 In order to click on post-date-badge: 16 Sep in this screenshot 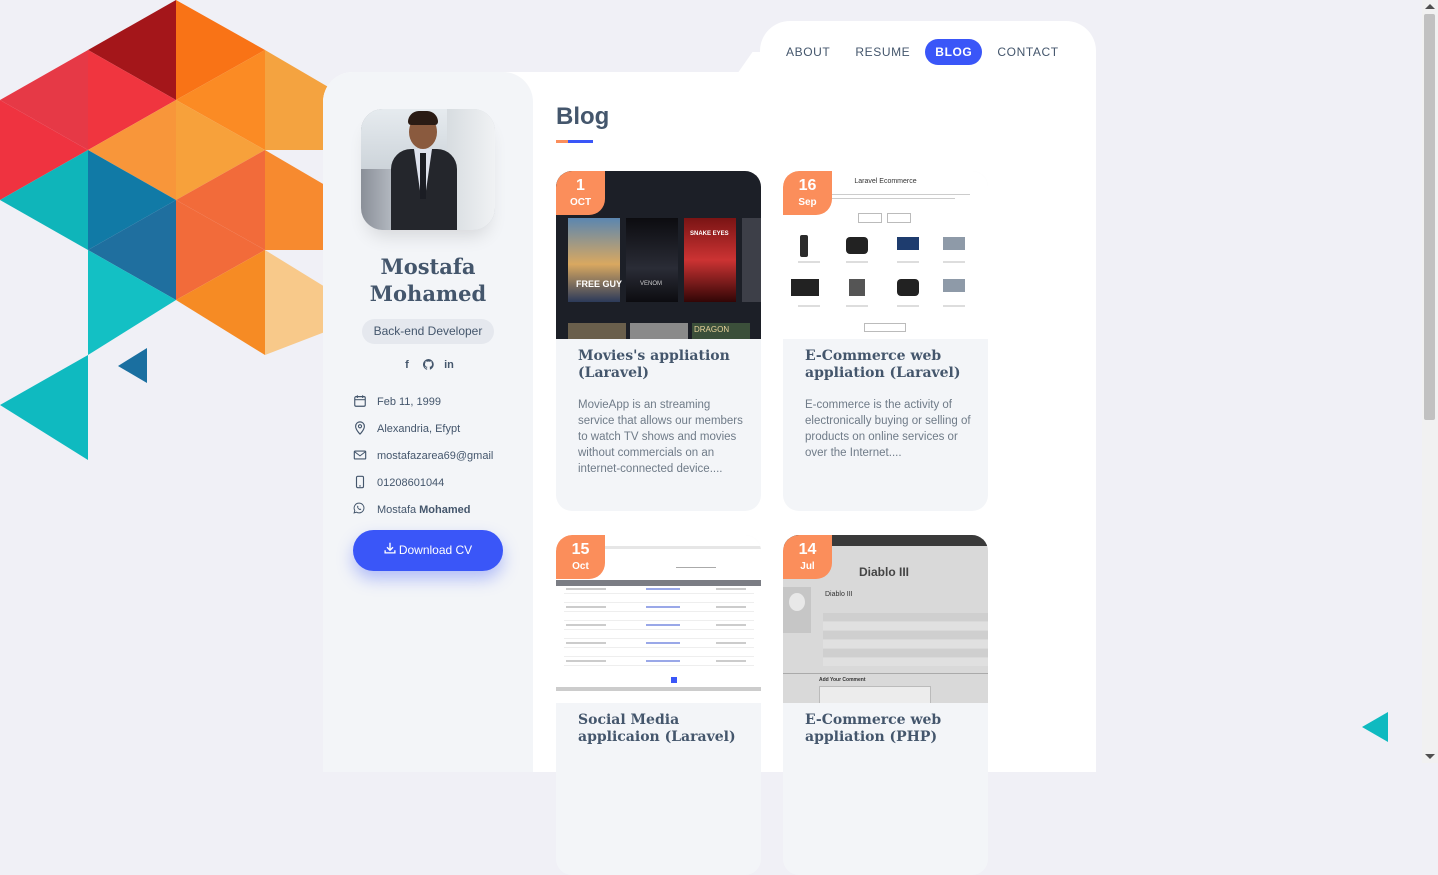, I will do `click(807, 193)`.